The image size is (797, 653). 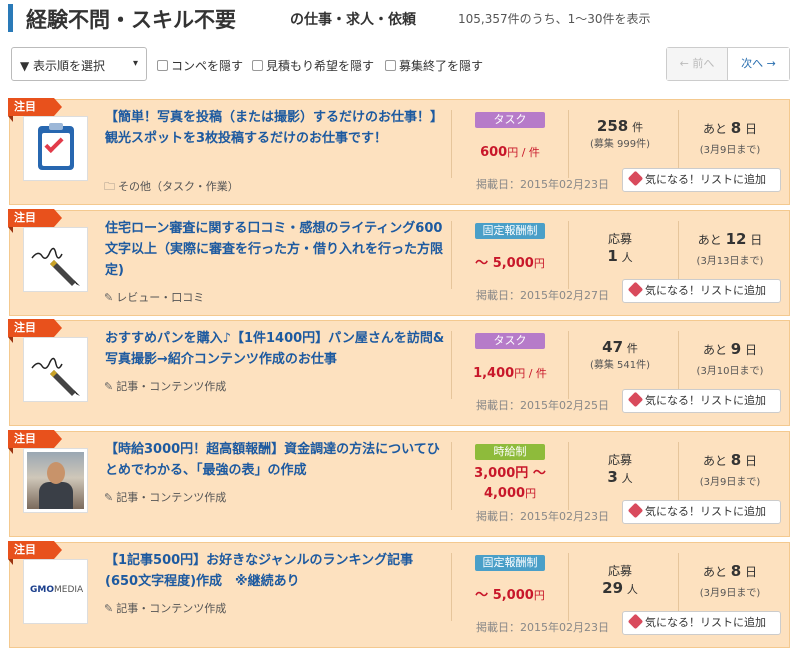 I want to click on hide-closed-checkbox: 募集終了を隠す, so click(x=434, y=65).